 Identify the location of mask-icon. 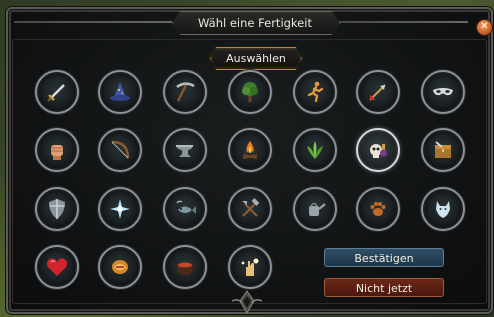
(443, 92).